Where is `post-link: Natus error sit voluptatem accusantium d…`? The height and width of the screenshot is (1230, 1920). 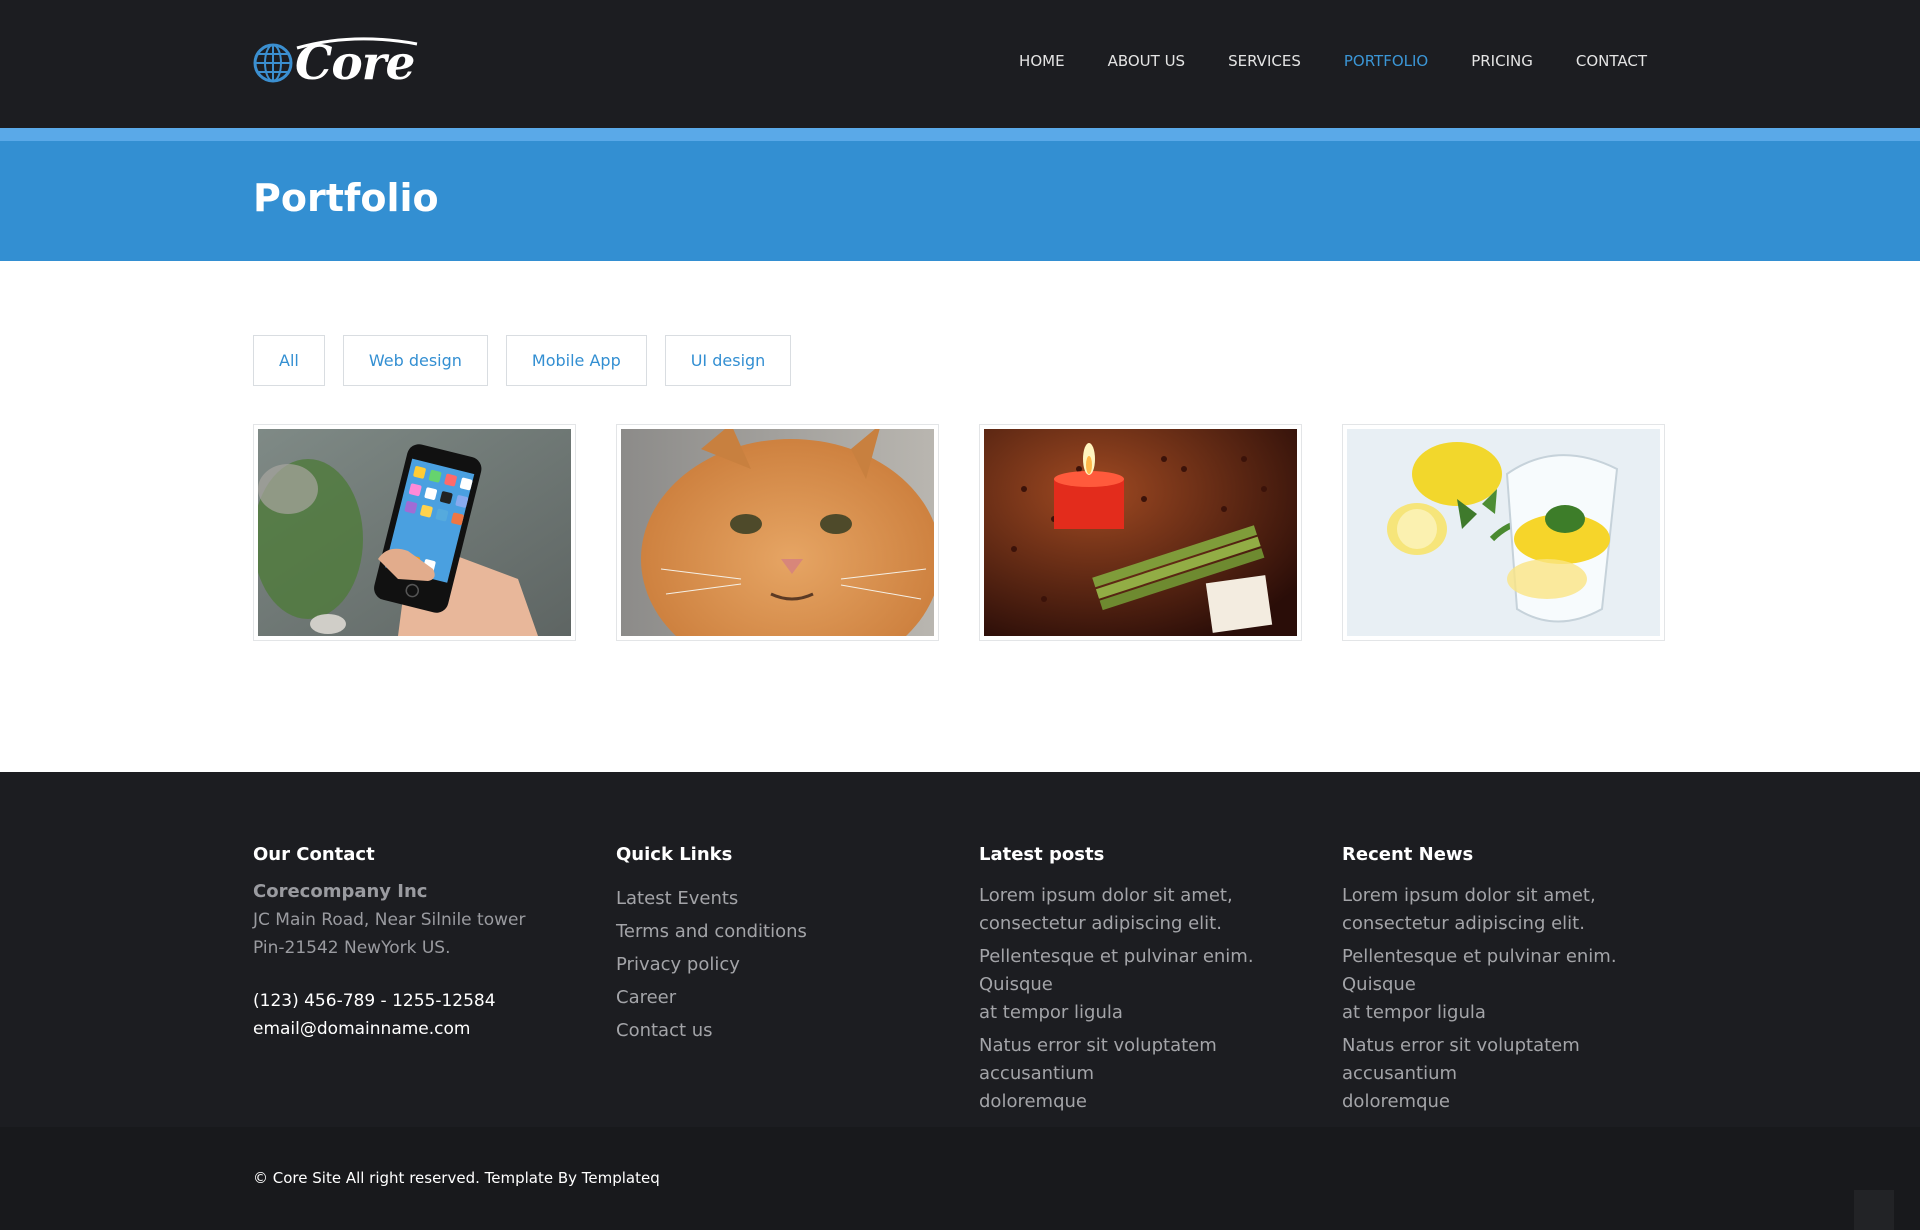
post-link: Natus error sit voluptatem accusantium d… is located at coordinates (1149, 1074).